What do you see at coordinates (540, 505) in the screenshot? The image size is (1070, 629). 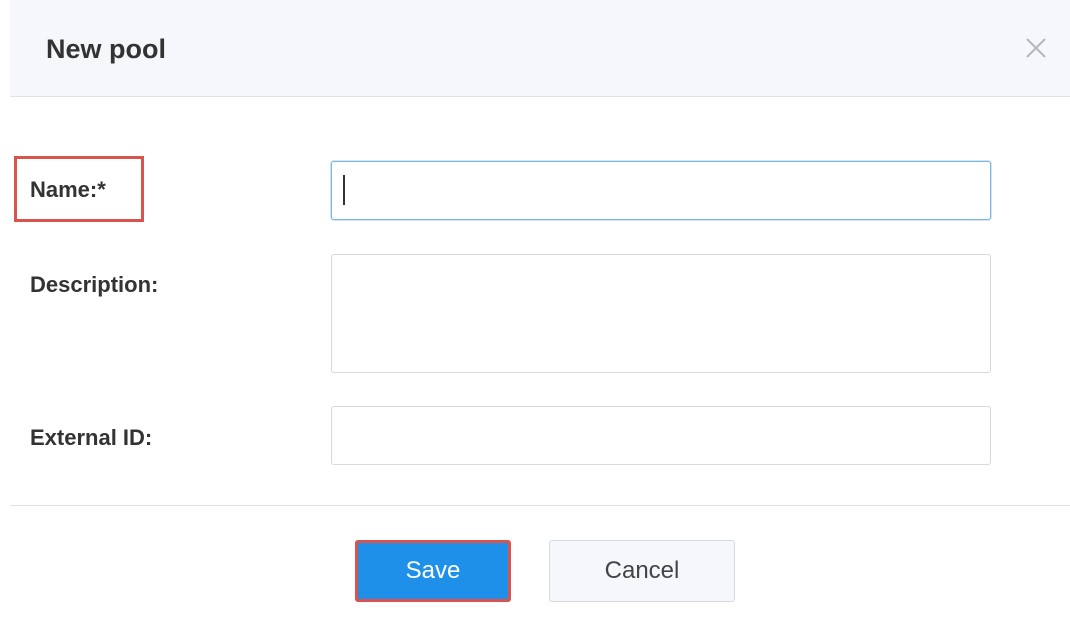 I see `footer-divider` at bounding box center [540, 505].